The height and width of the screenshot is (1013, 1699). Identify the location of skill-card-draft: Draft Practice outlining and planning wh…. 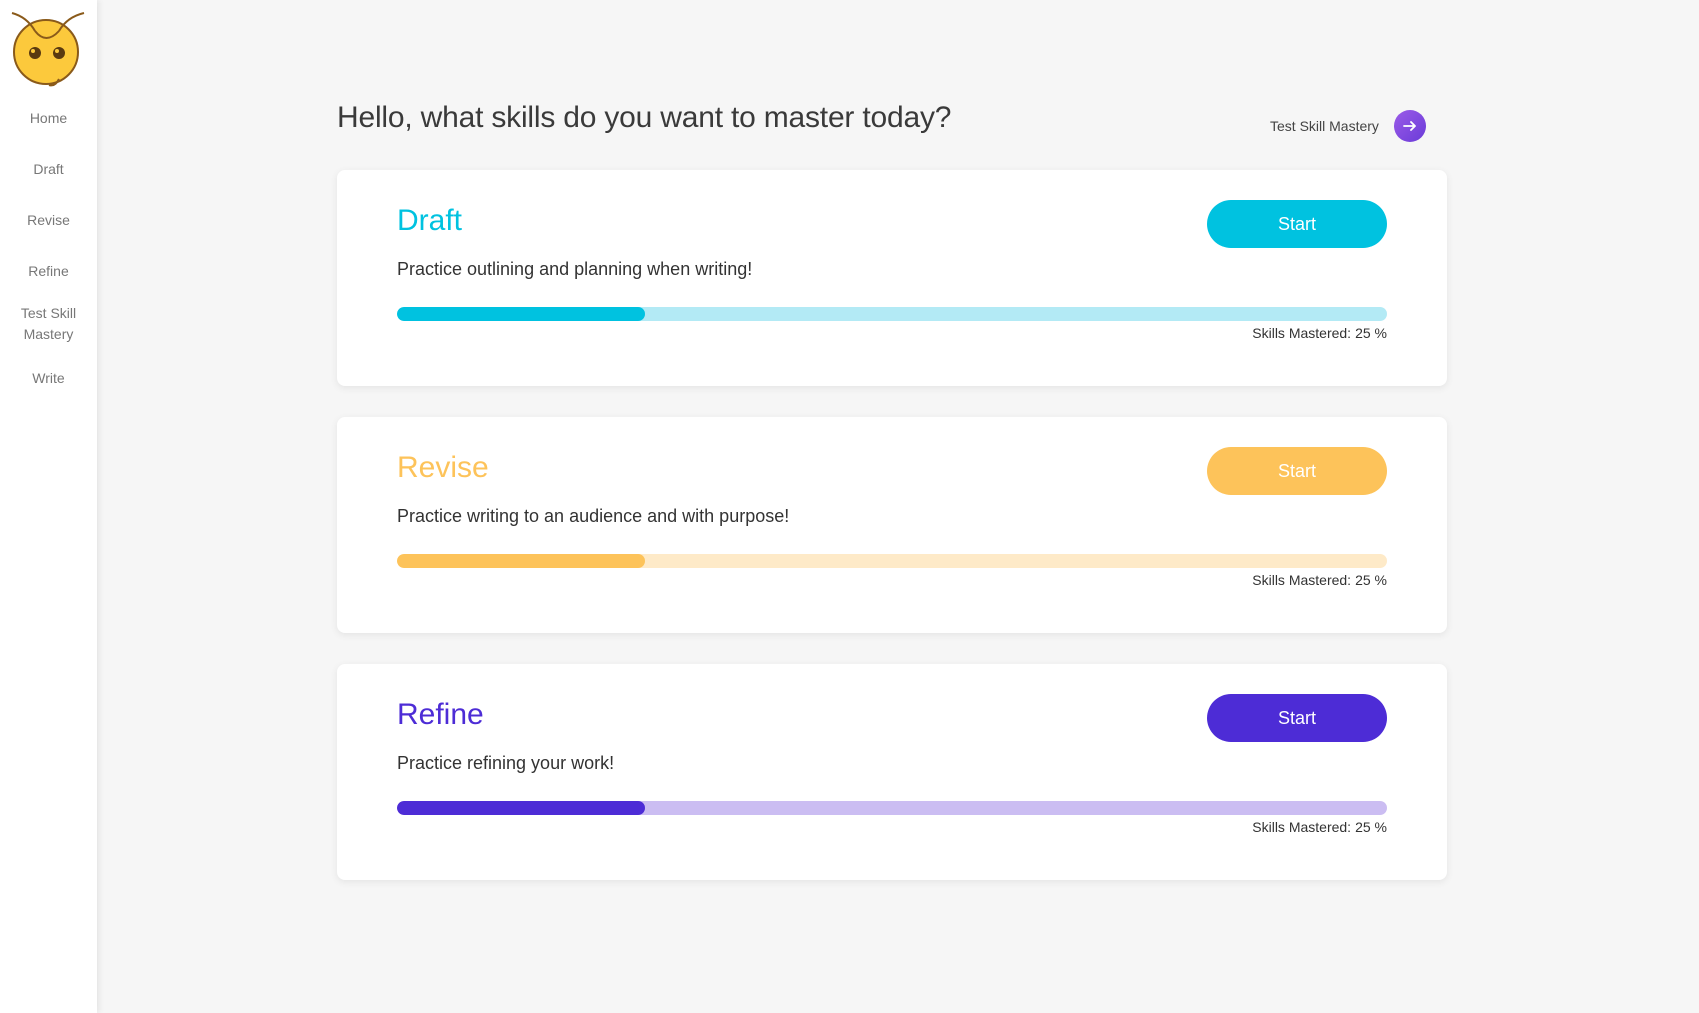
(892, 278).